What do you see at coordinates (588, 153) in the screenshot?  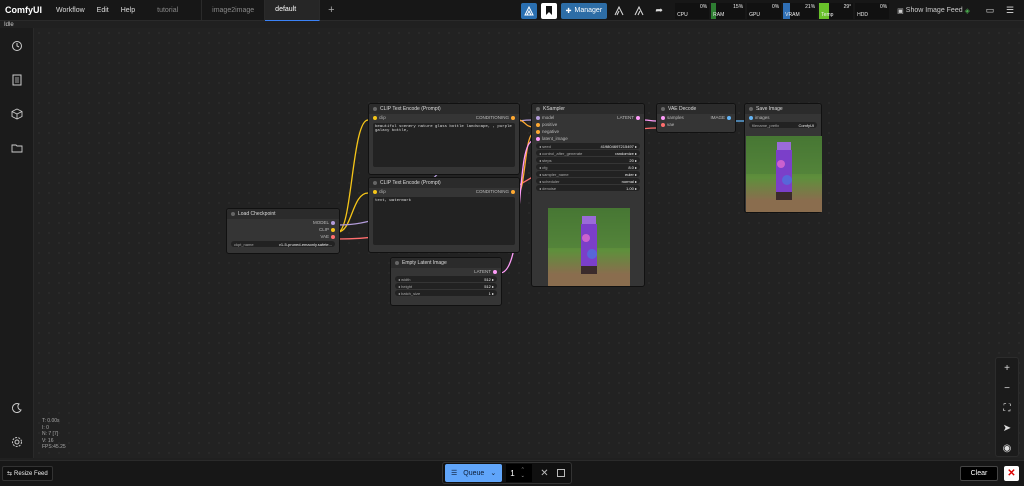 I see `control-after-generate-widget: ◂ control_after_generate randomize ▸` at bounding box center [588, 153].